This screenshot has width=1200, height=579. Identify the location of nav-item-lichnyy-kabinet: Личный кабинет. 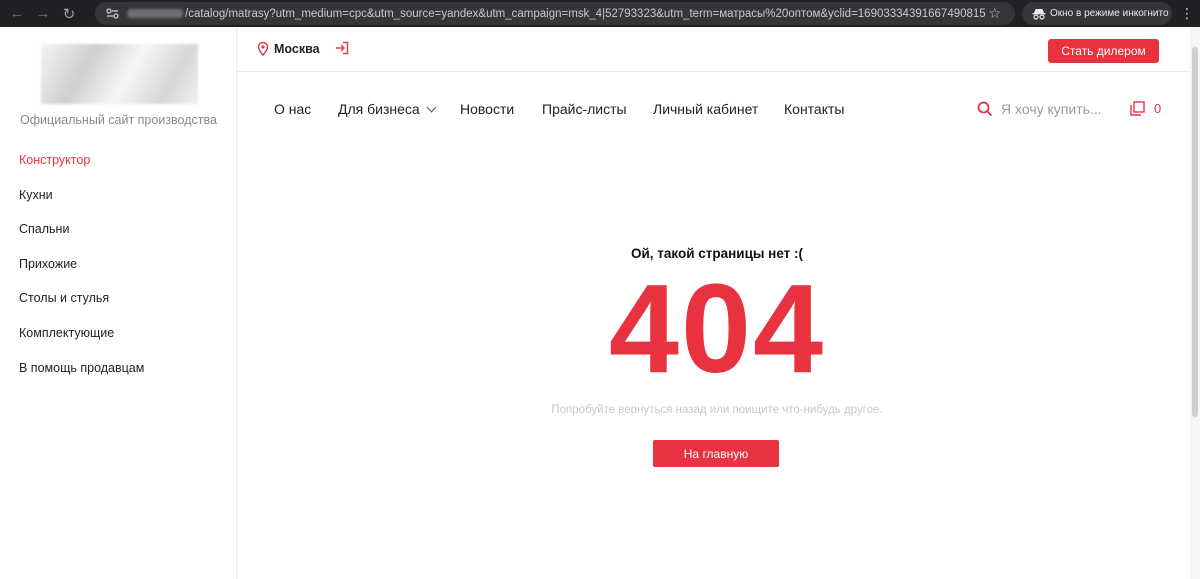
(705, 109).